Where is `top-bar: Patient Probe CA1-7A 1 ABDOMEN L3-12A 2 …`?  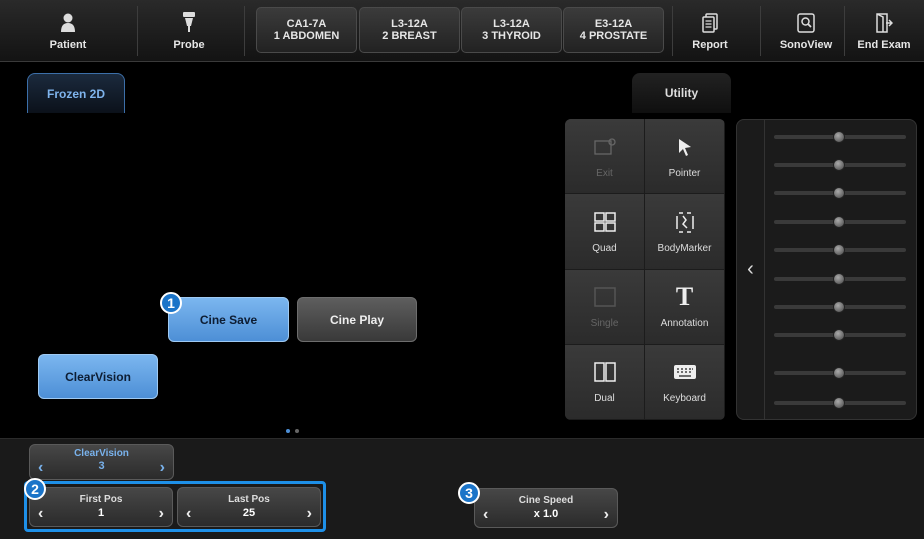 top-bar: Patient Probe CA1-7A 1 ABDOMEN L3-12A 2 … is located at coordinates (462, 31).